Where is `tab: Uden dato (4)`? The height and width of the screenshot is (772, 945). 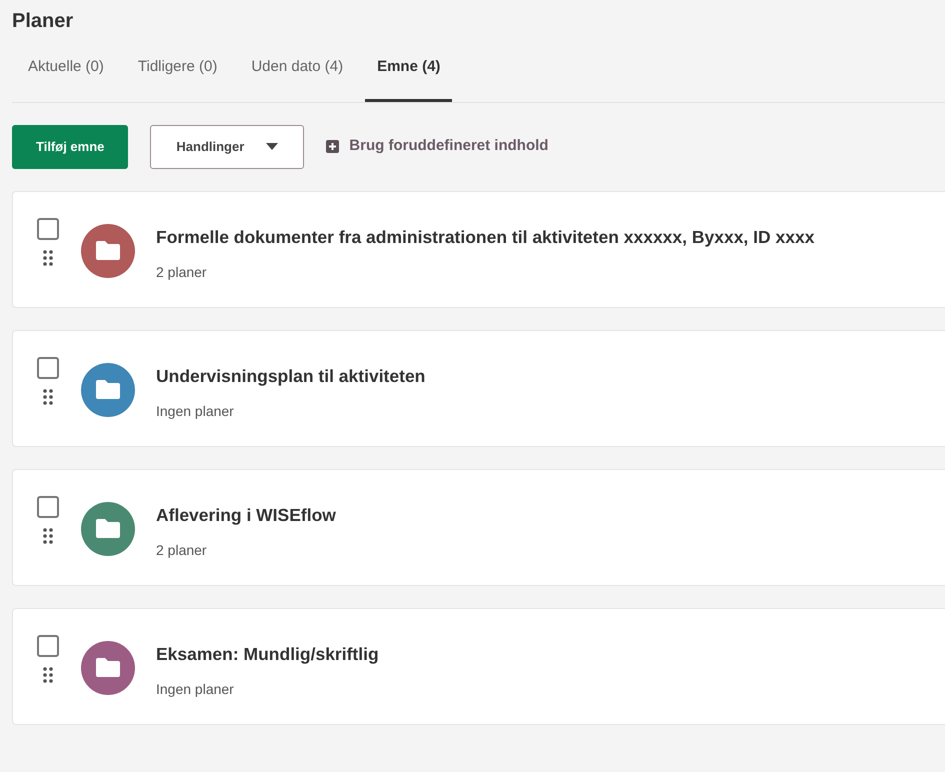
tab: Uden dato (4) is located at coordinates (297, 79).